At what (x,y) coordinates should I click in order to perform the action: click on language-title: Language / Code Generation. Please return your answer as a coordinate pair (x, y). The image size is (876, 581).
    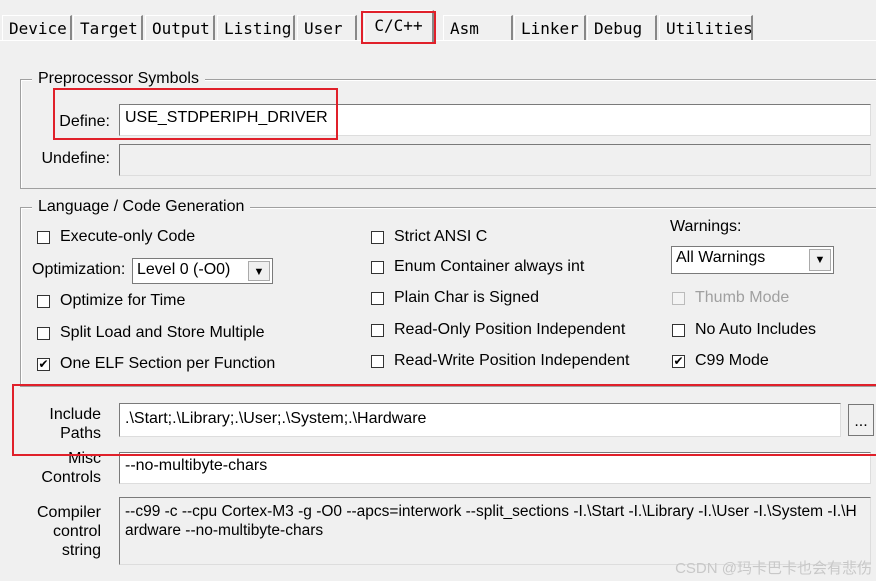
    Looking at the image, I should click on (141, 207).